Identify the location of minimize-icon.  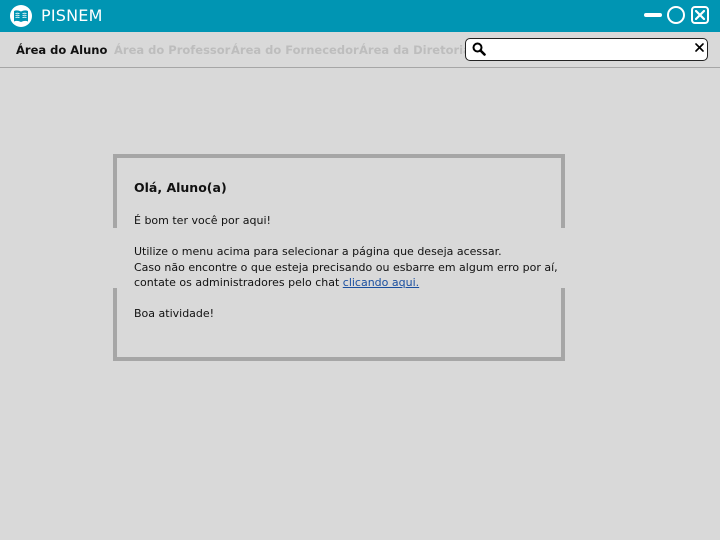
(653, 15).